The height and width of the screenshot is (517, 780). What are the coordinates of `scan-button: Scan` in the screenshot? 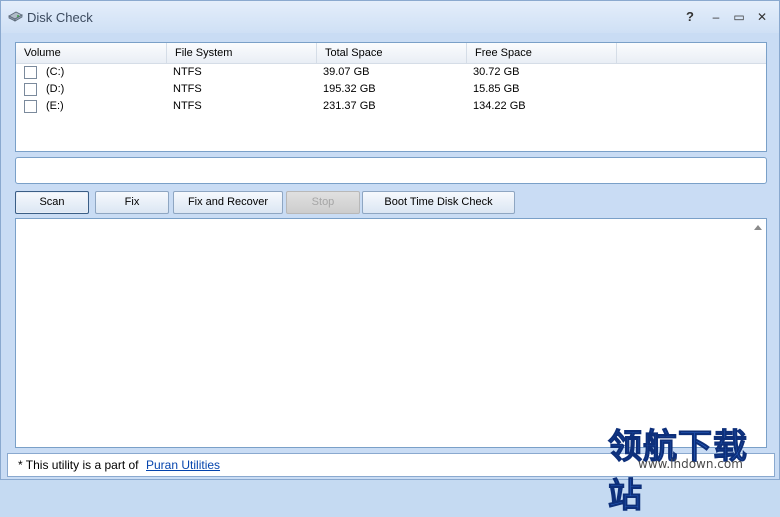 It's located at (52, 202).